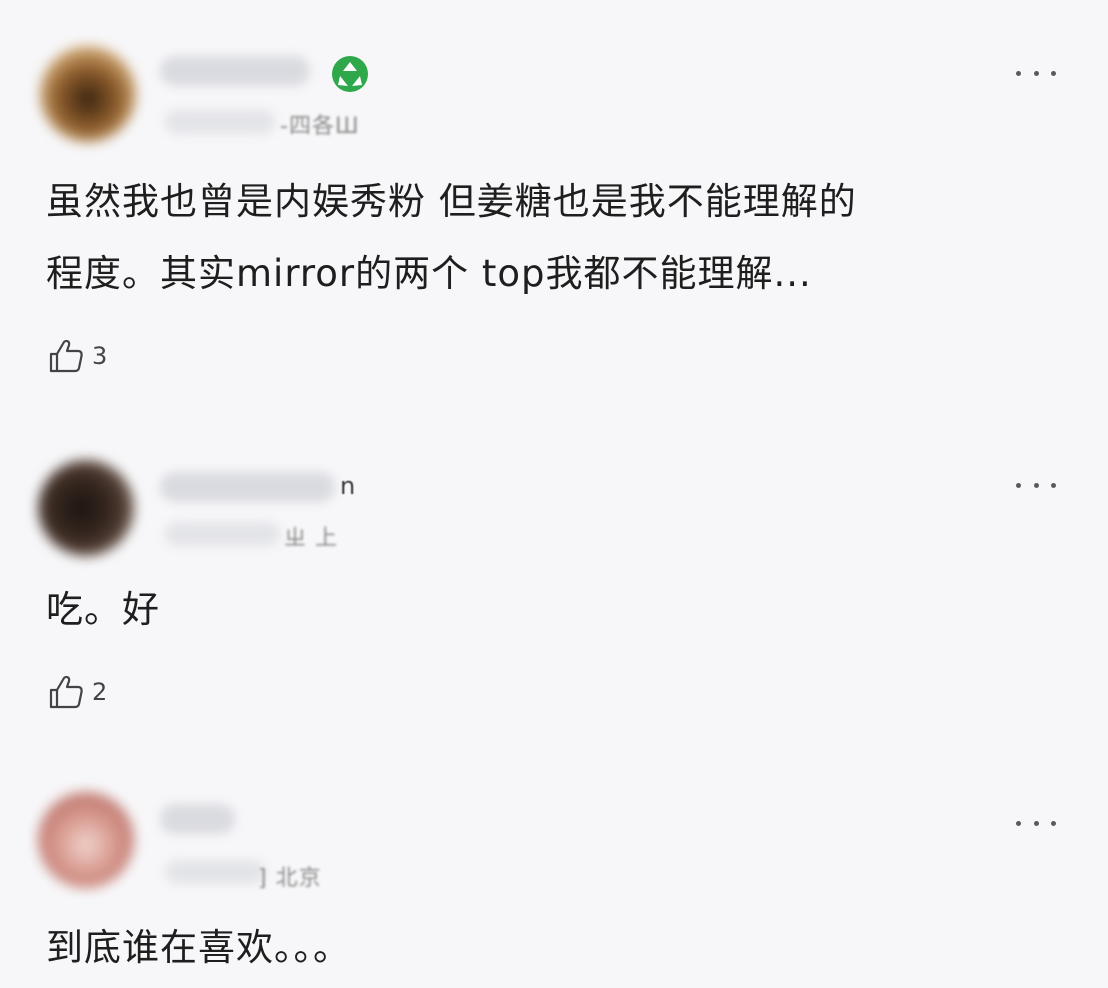  I want to click on like-button: 2, so click(76, 692).